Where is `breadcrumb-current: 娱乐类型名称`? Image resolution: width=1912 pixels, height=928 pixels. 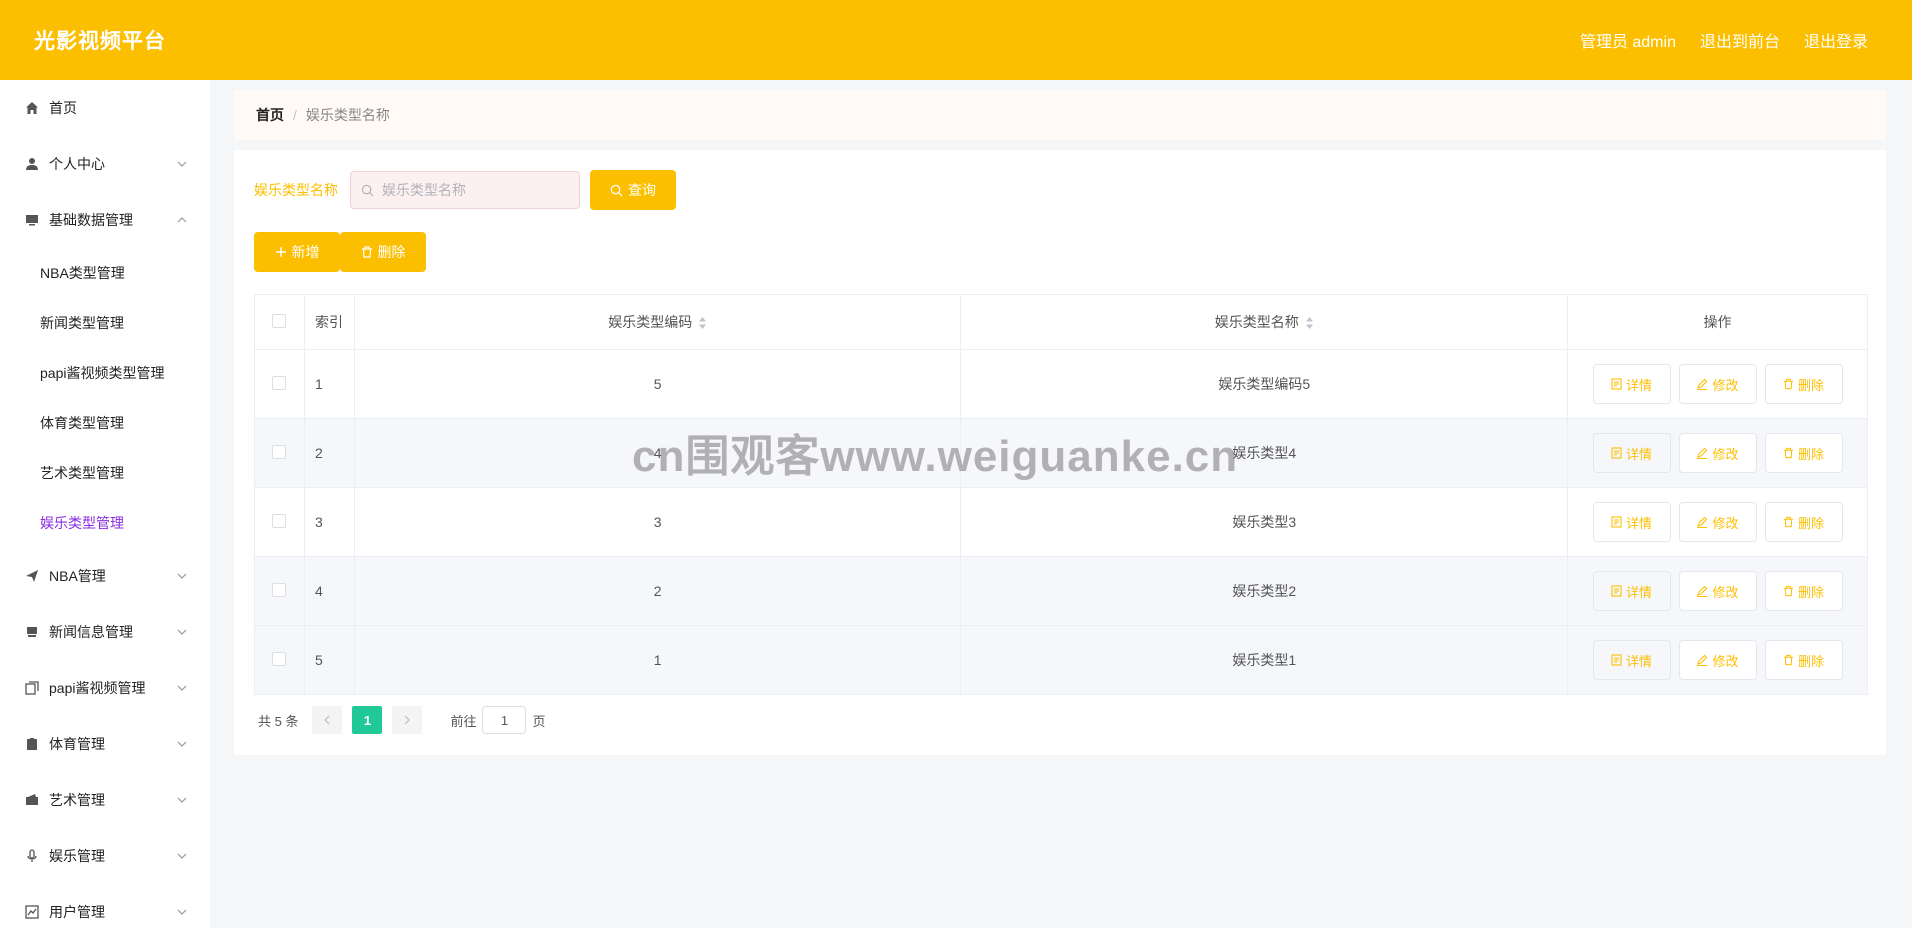 breadcrumb-current: 娱乐类型名称 is located at coordinates (347, 115).